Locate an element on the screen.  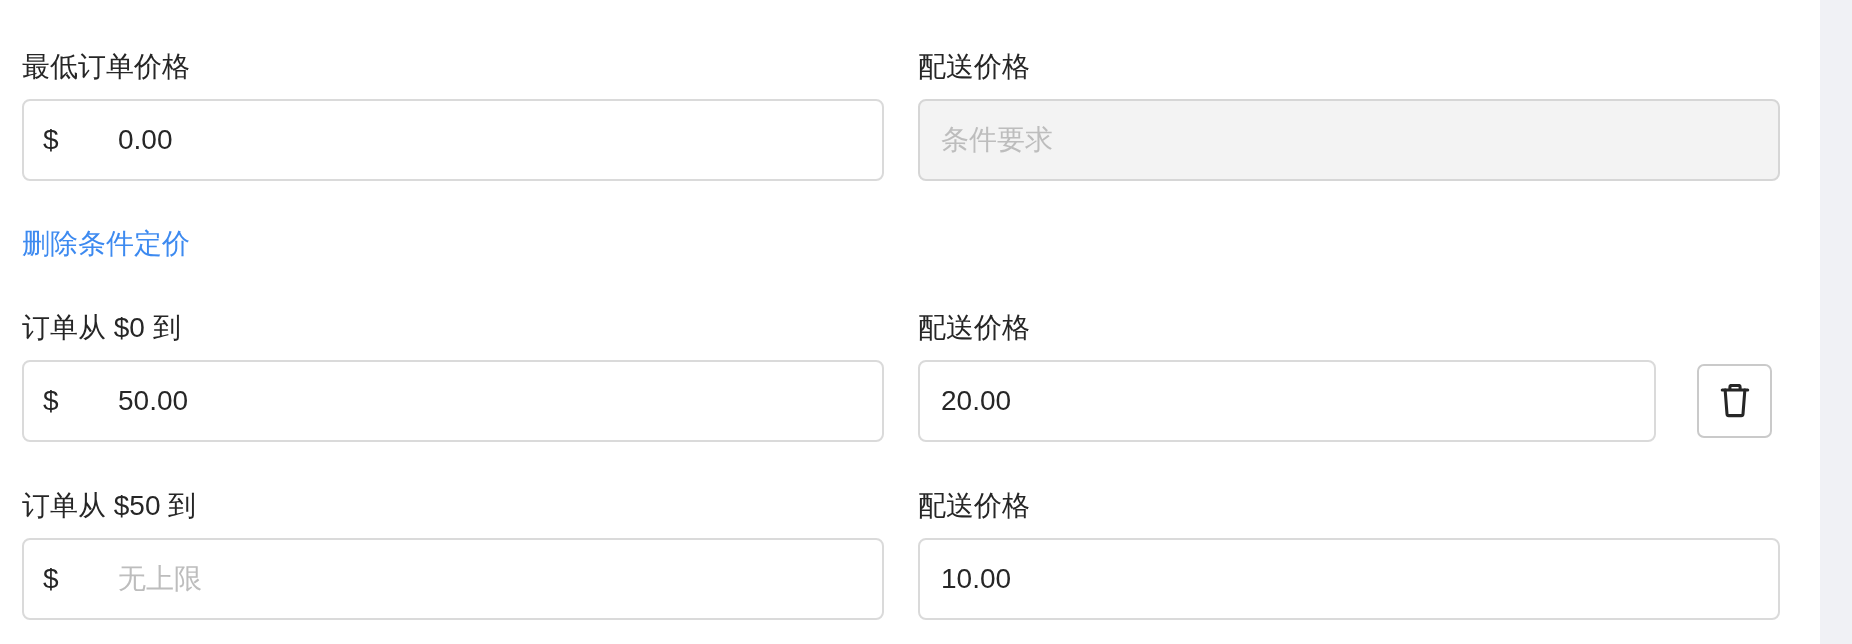
field-label: 最低订单价格 is located at coordinates (106, 67).